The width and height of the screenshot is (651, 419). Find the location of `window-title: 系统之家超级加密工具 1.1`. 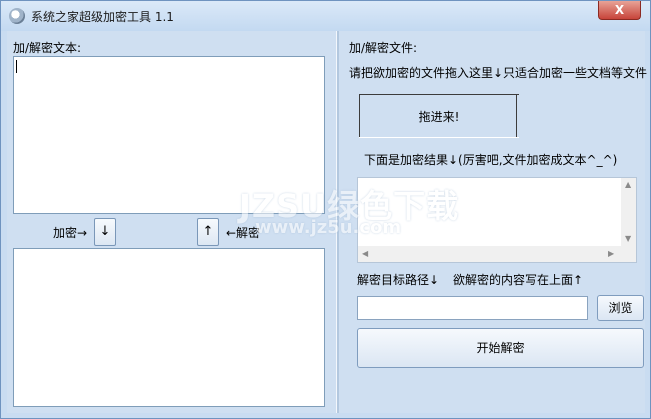

window-title: 系统之家超级加密工具 1.1 is located at coordinates (102, 17).